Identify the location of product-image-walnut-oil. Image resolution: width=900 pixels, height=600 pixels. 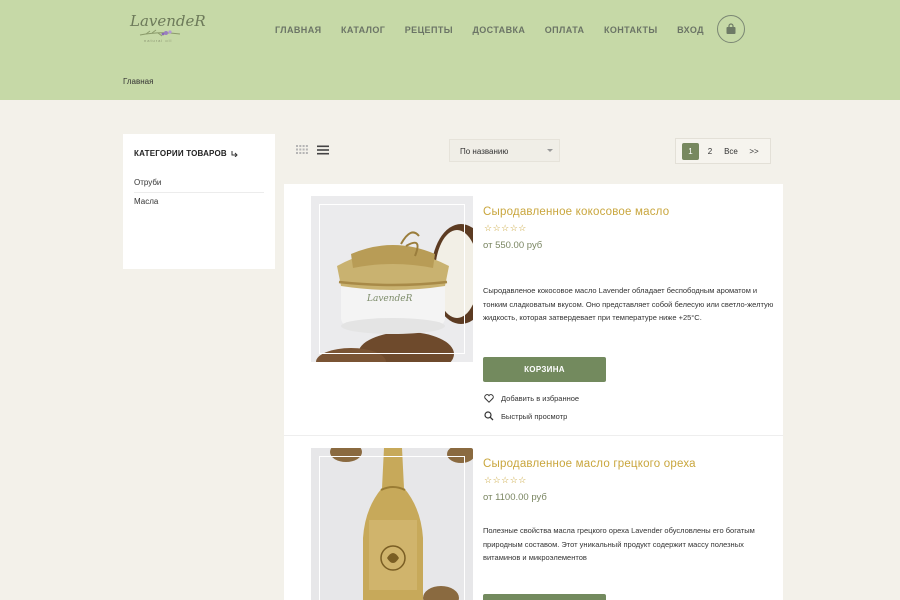
(392, 524).